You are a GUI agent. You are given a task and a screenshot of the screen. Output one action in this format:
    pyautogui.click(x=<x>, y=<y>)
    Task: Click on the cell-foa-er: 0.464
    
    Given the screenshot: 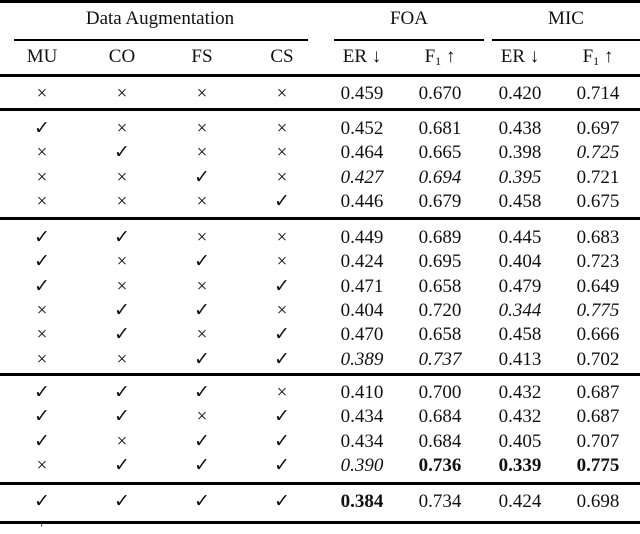 What is the action you would take?
    pyautogui.click(x=362, y=153)
    